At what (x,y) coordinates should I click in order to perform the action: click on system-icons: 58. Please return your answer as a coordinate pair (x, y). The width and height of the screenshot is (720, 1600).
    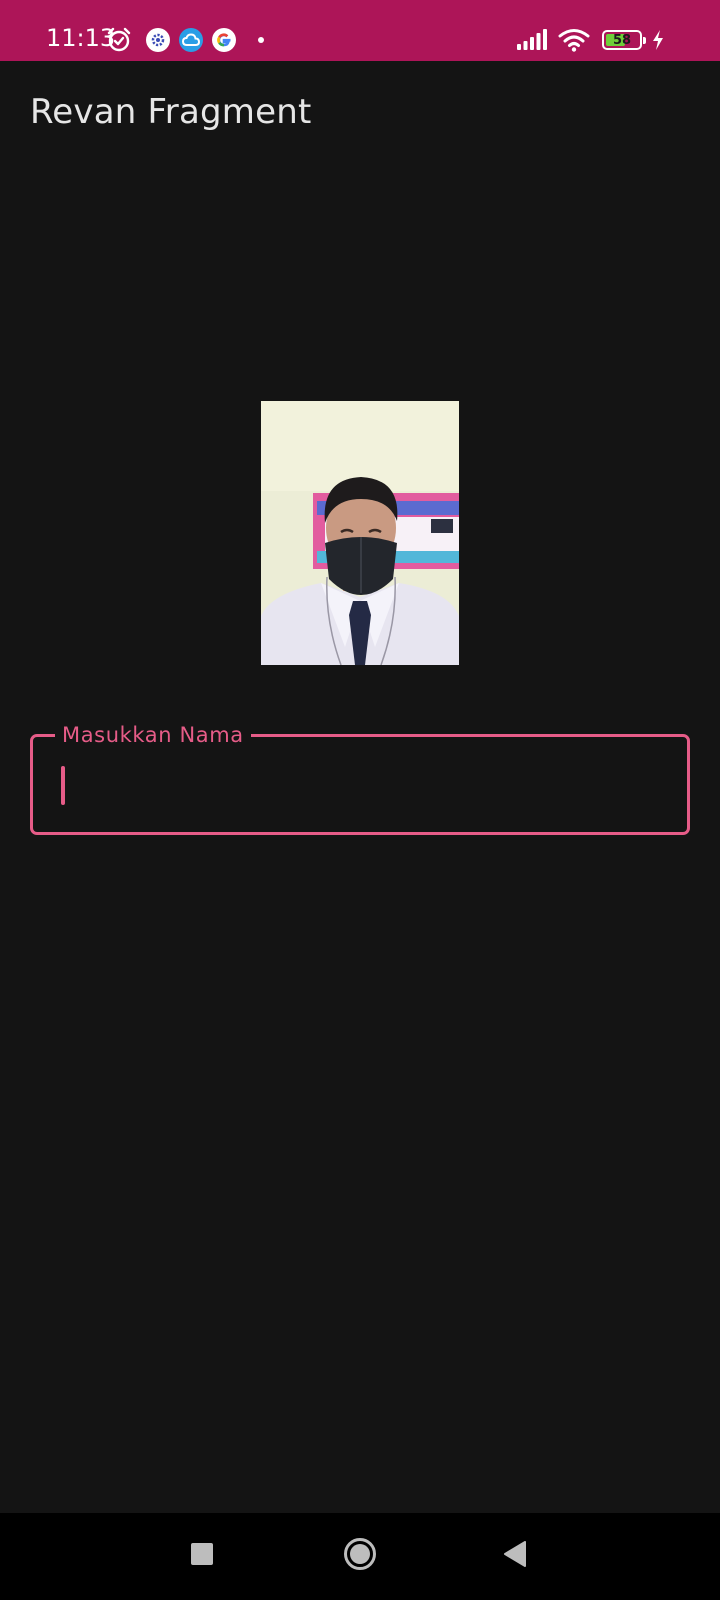
    Looking at the image, I should click on (585, 40).